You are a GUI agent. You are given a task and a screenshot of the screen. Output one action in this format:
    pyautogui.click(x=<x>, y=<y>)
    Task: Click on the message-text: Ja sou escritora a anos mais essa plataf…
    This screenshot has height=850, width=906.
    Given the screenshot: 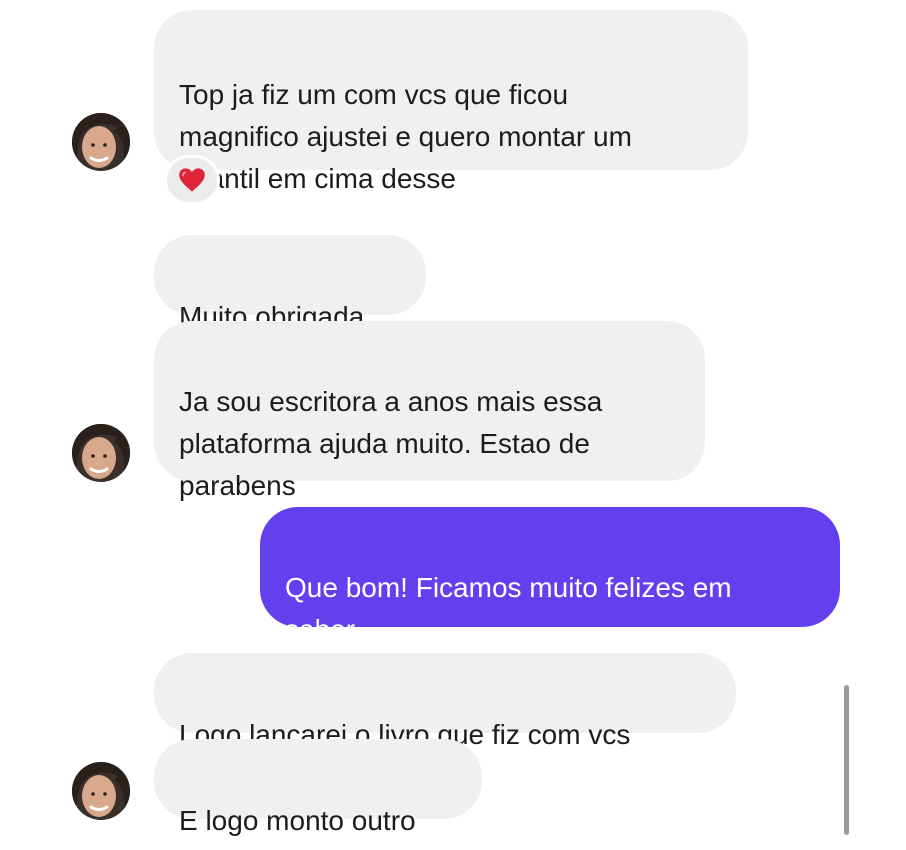 What is the action you would take?
    pyautogui.click(x=391, y=443)
    